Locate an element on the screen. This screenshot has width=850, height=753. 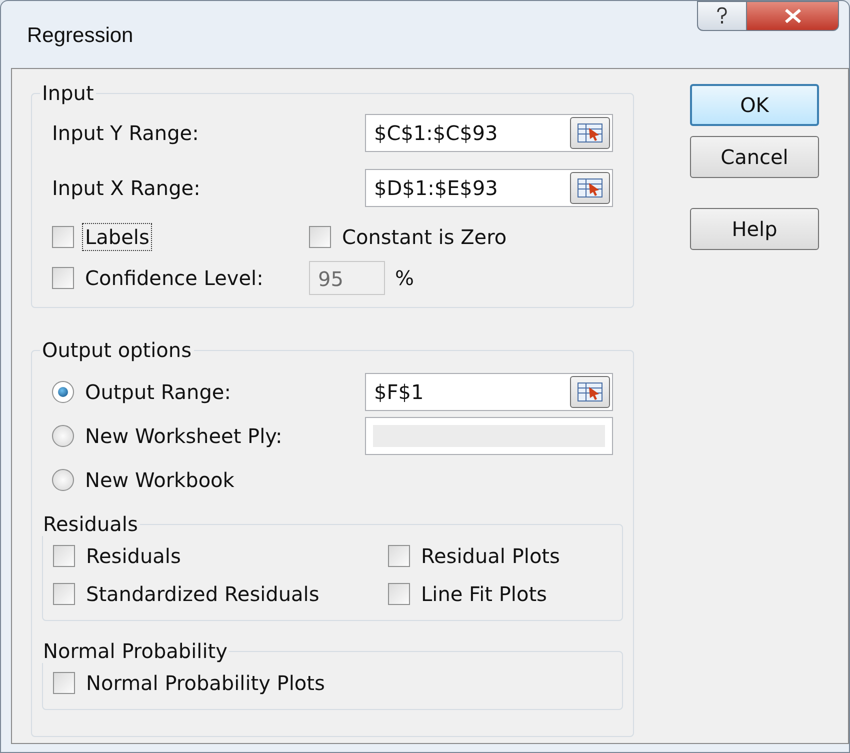
field-label: Input Y Range: is located at coordinates (125, 133).